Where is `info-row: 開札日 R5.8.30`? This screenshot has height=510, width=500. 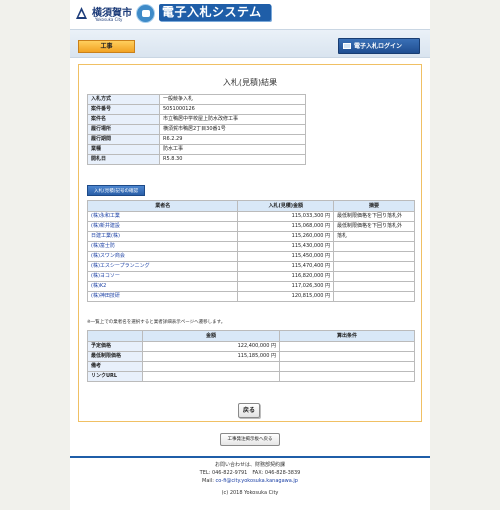
info-row: 開札日 R5.8.30 is located at coordinates (196, 159).